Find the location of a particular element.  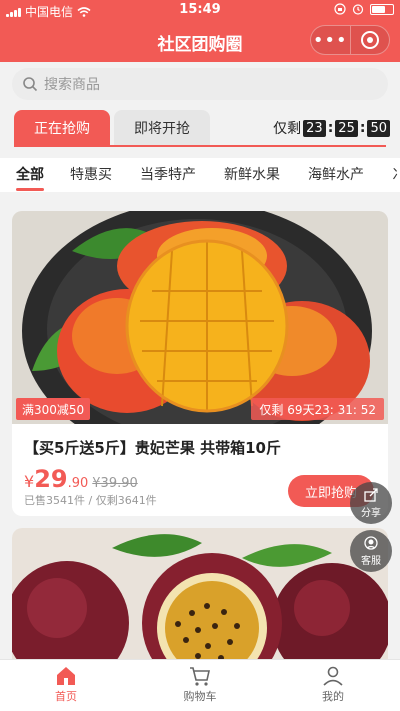

countdown-minutes: 25 is located at coordinates (346, 128).